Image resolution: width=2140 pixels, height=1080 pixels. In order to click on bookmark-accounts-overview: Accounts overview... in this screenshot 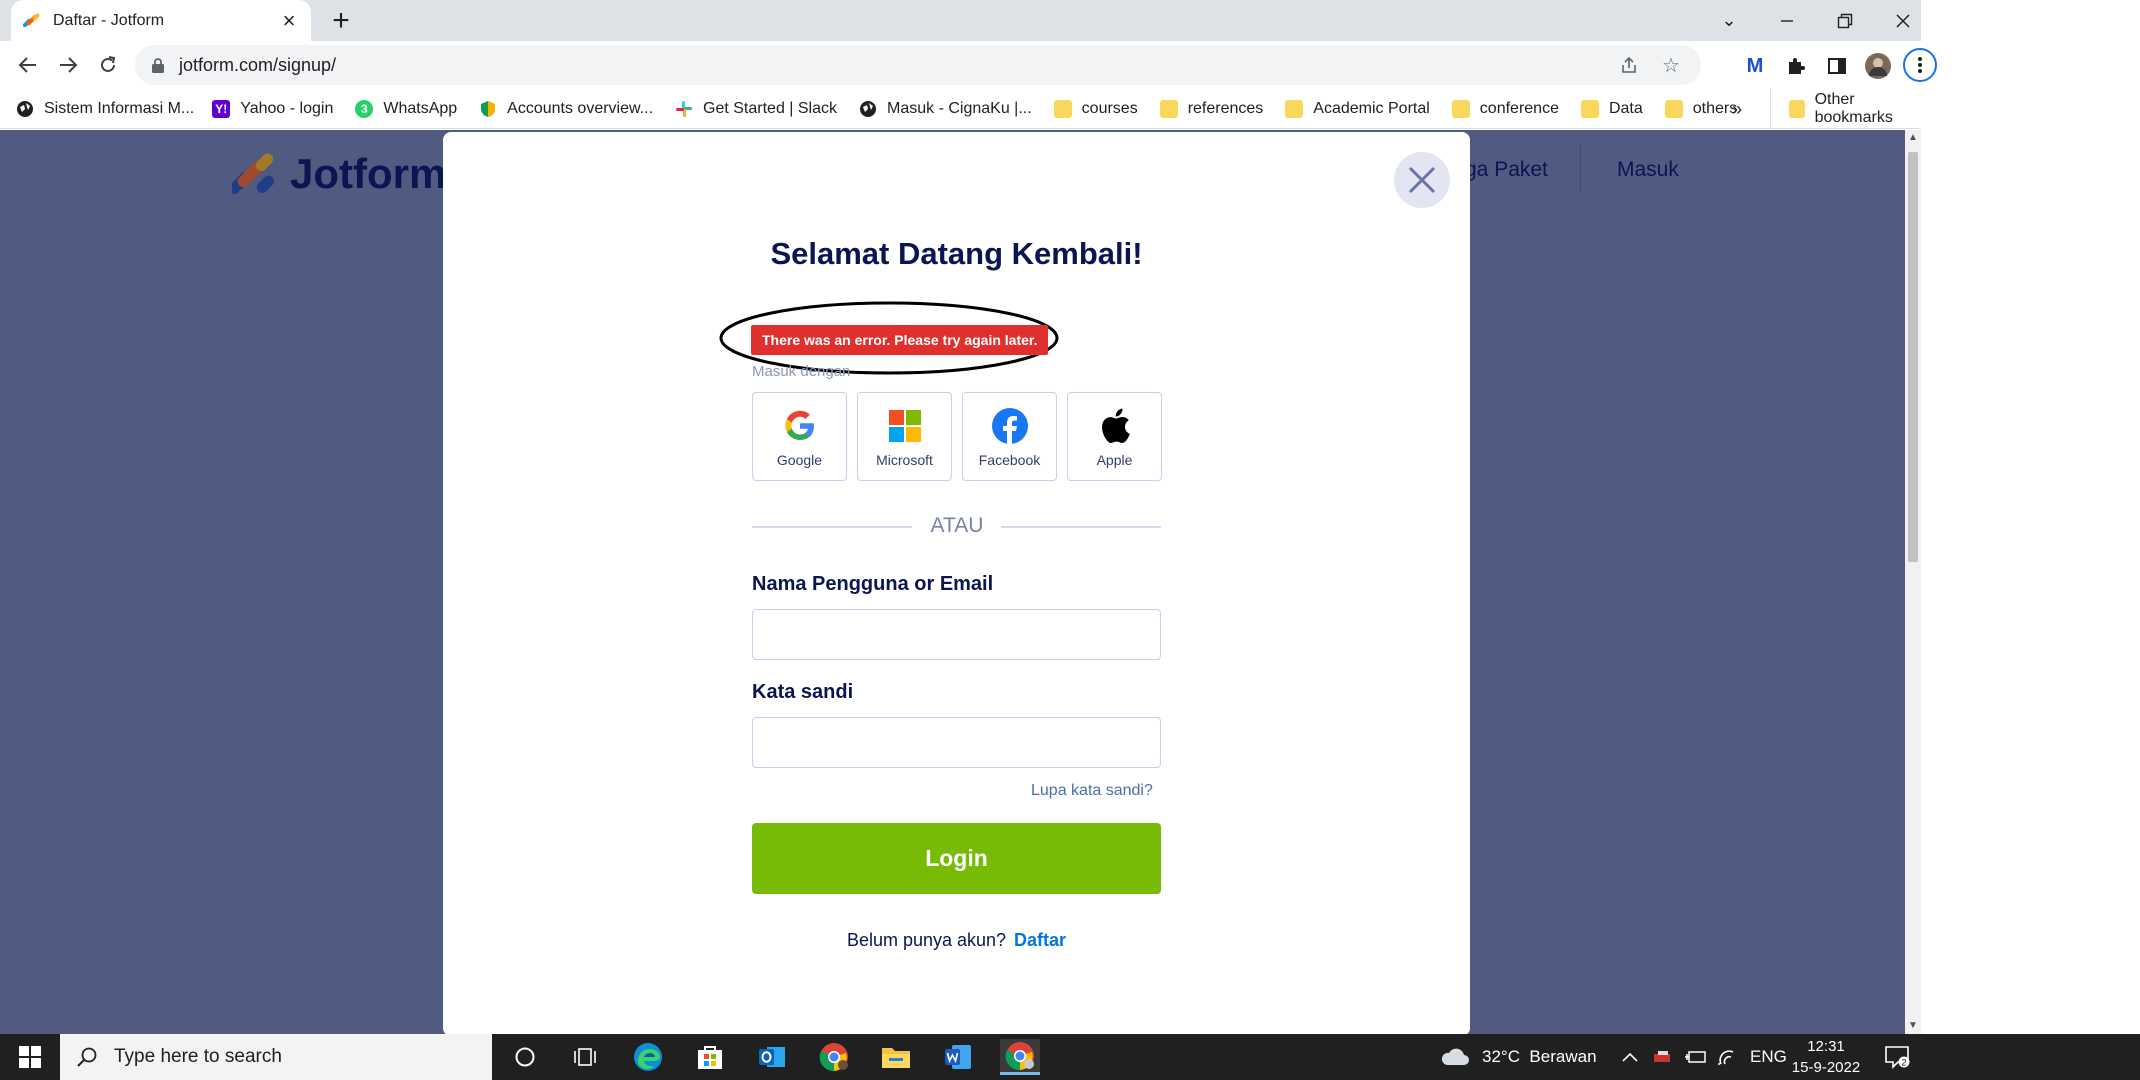, I will do `click(566, 109)`.